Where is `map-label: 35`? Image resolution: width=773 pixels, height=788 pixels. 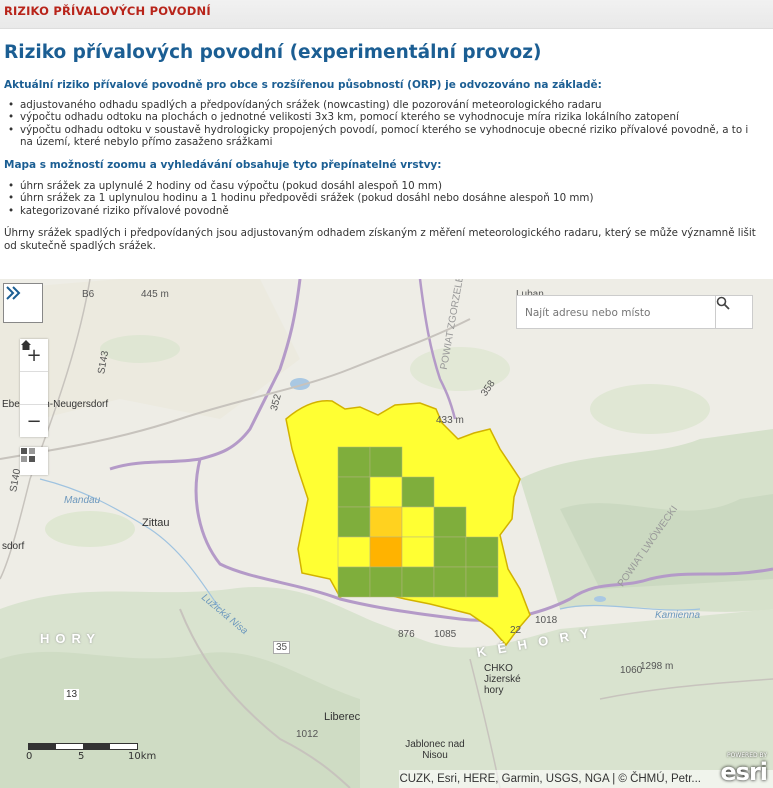
map-label: 35 is located at coordinates (282, 647).